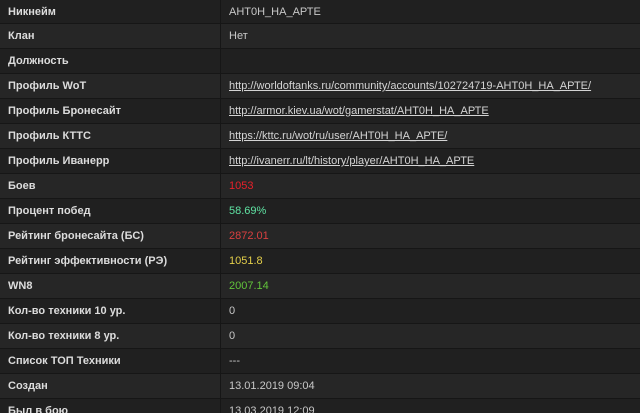 This screenshot has width=640, height=413. What do you see at coordinates (110, 86) in the screenshot?
I see `wot-profile-label: Профиль WoT` at bounding box center [110, 86].